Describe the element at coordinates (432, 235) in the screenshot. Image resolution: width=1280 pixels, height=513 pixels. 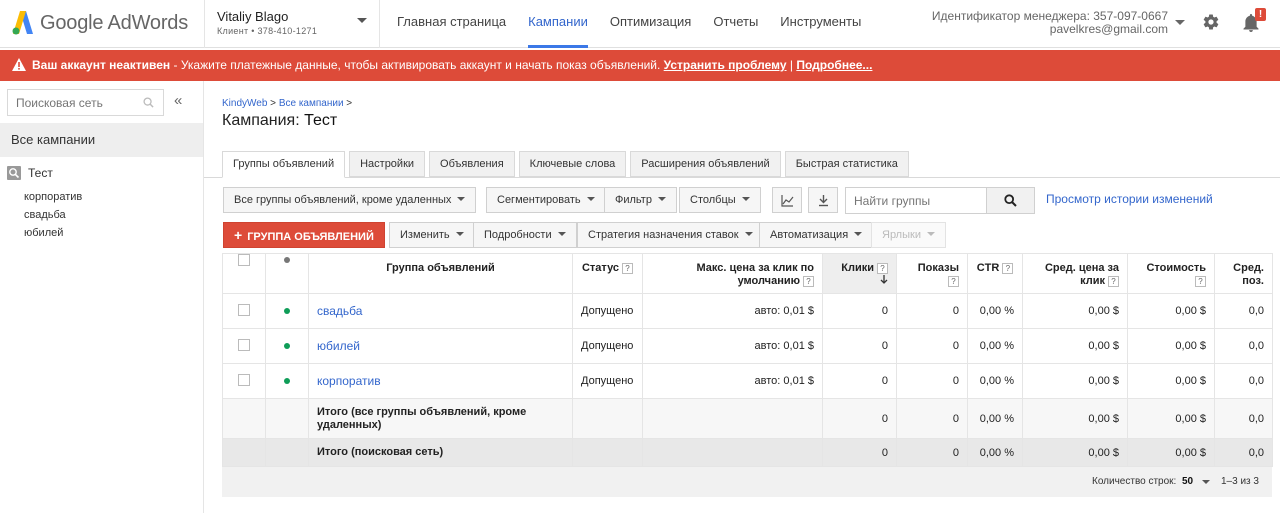
I see `edit-dropdown: Изменить` at that location.